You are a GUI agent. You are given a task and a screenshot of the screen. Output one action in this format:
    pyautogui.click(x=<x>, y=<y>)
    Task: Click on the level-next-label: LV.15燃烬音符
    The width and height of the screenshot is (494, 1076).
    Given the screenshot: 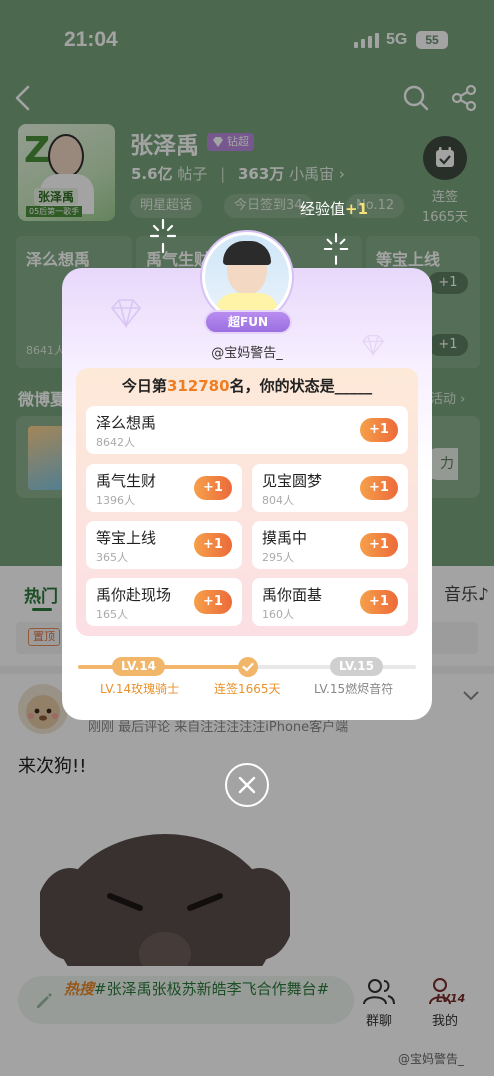 What is the action you would take?
    pyautogui.click(x=354, y=689)
    